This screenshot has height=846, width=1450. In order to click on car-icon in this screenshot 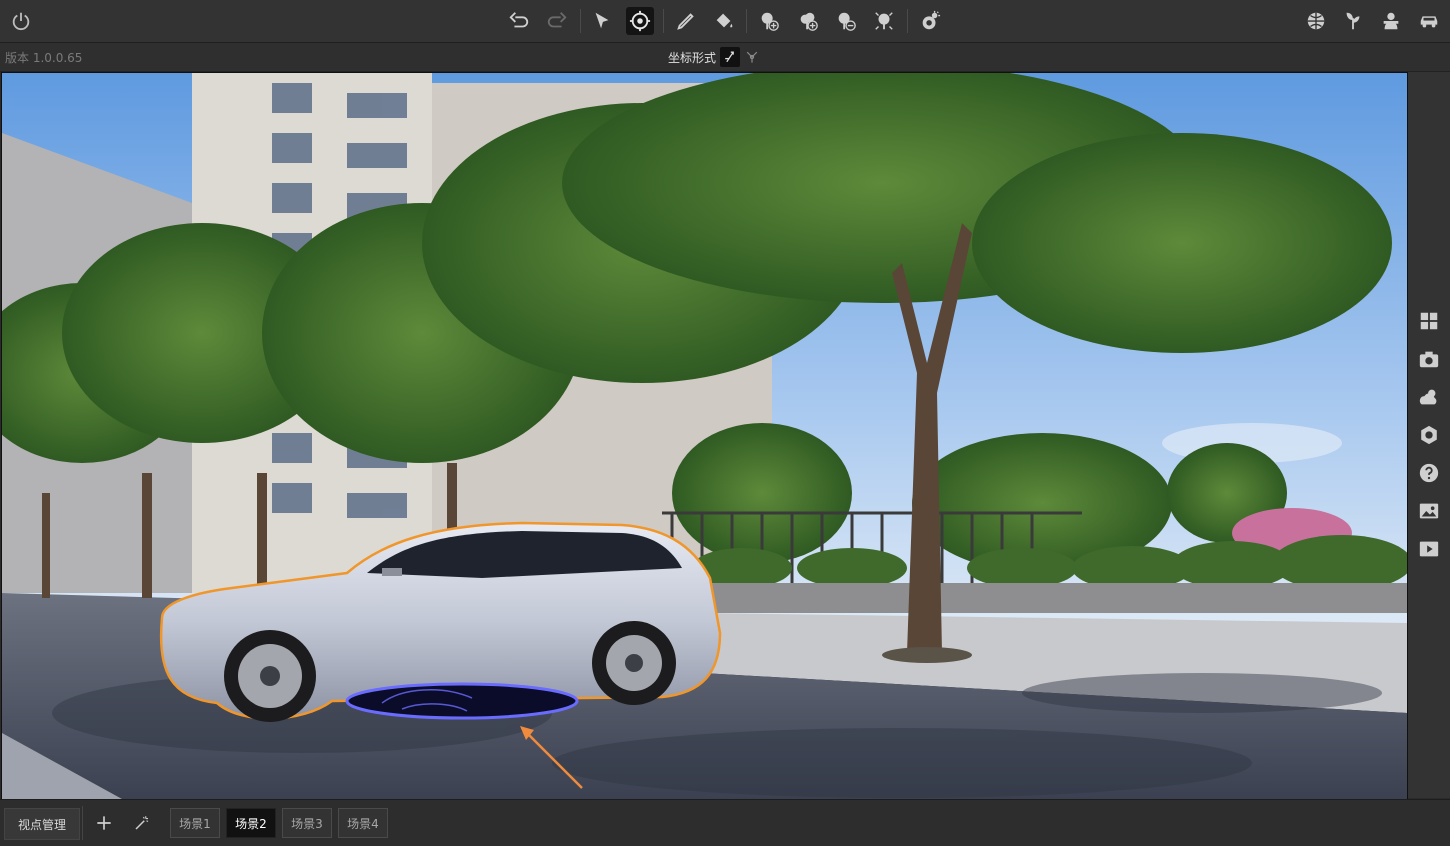, I will do `click(1429, 21)`.